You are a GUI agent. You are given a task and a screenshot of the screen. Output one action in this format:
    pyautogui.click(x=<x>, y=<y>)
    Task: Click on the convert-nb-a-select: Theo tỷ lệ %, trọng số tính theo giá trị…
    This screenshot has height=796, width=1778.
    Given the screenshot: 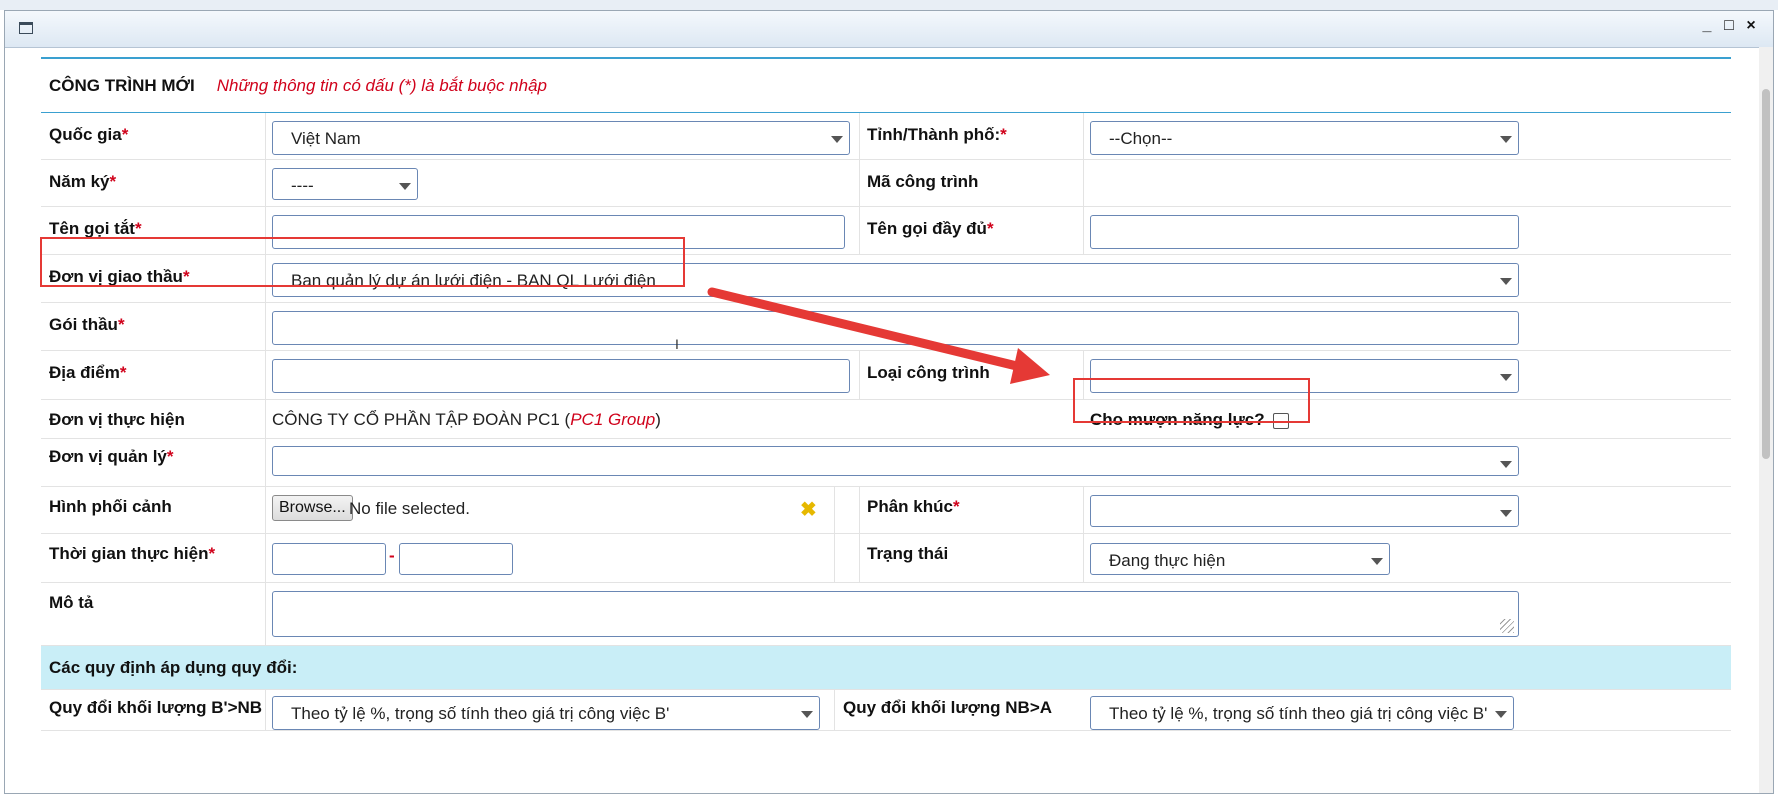 What is the action you would take?
    pyautogui.click(x=1302, y=713)
    